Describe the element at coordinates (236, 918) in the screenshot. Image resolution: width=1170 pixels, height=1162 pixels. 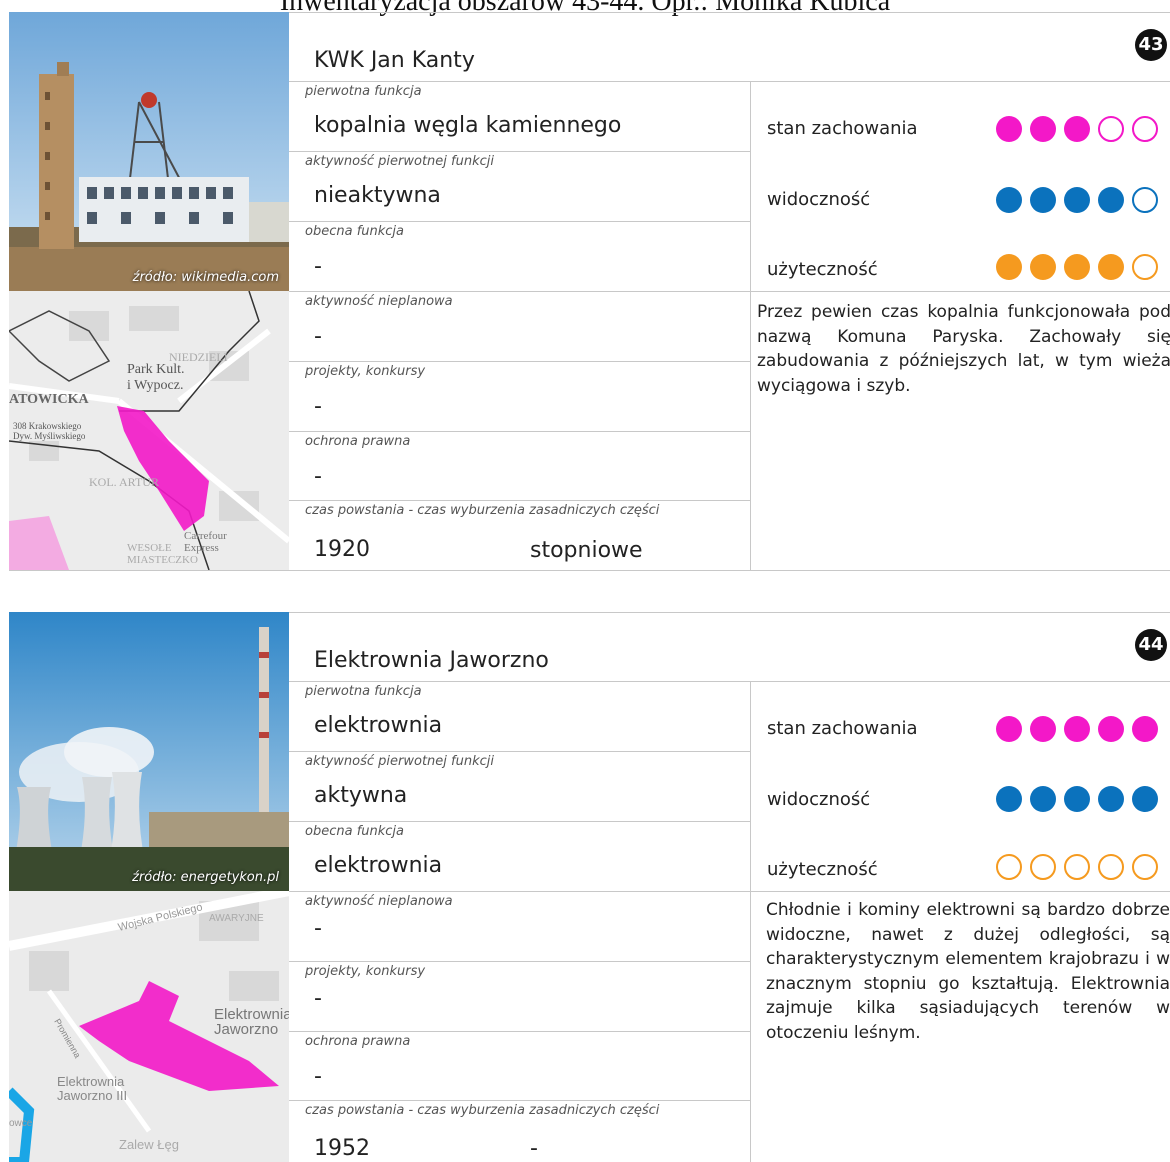
I see `map-label: AWARYJNE` at that location.